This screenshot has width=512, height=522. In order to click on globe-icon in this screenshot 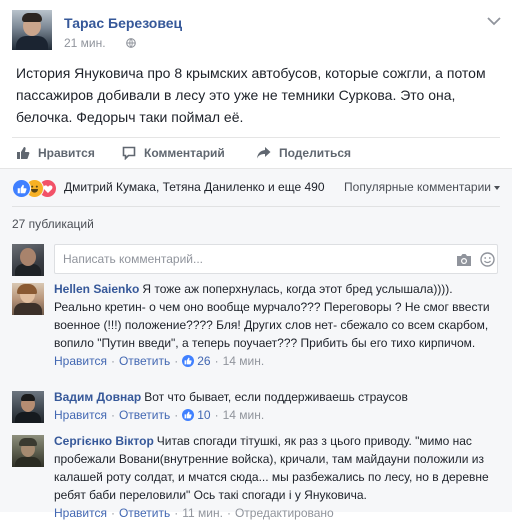, I will do `click(131, 43)`.